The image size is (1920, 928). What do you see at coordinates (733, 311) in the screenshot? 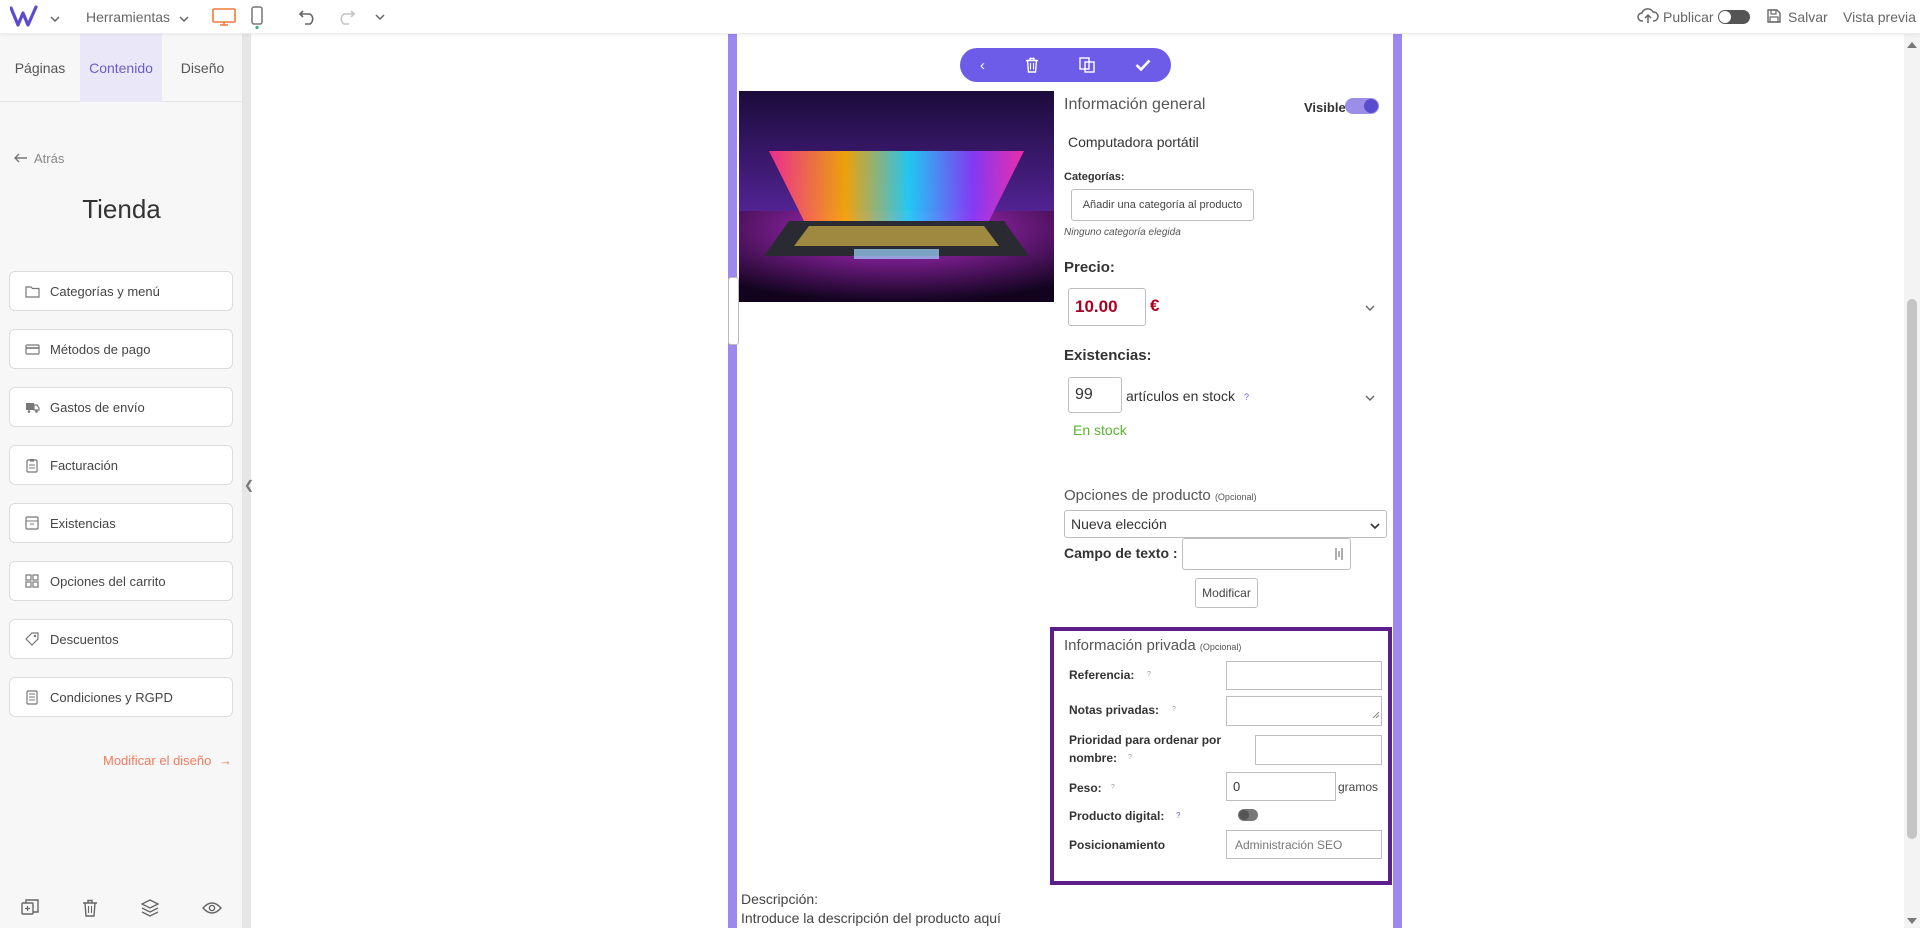
I see `drag-handle` at bounding box center [733, 311].